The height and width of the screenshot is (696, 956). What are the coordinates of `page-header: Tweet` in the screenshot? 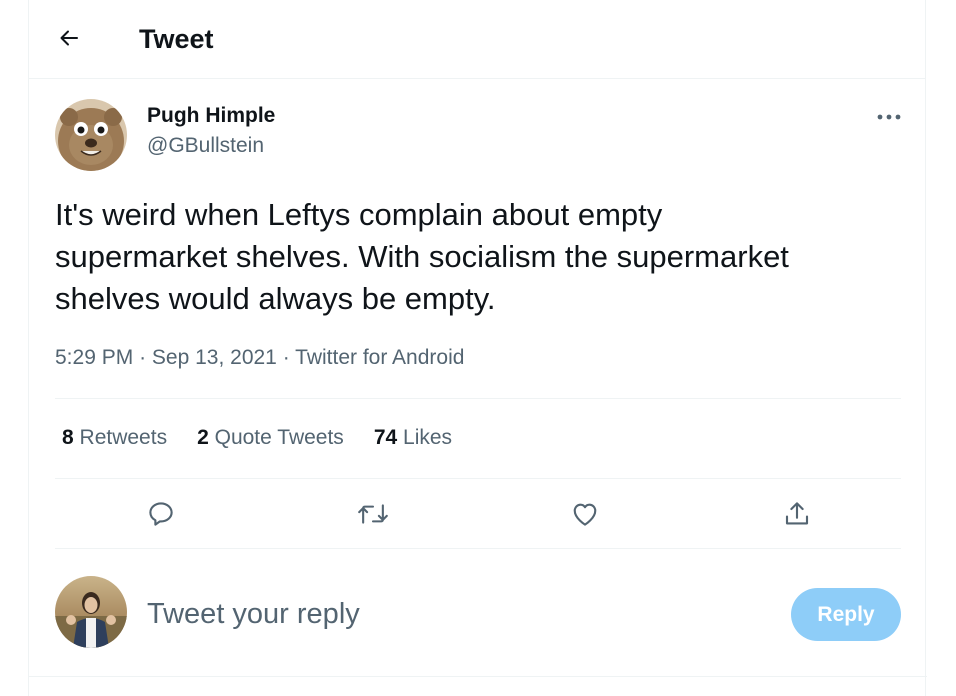 It's located at (477, 39).